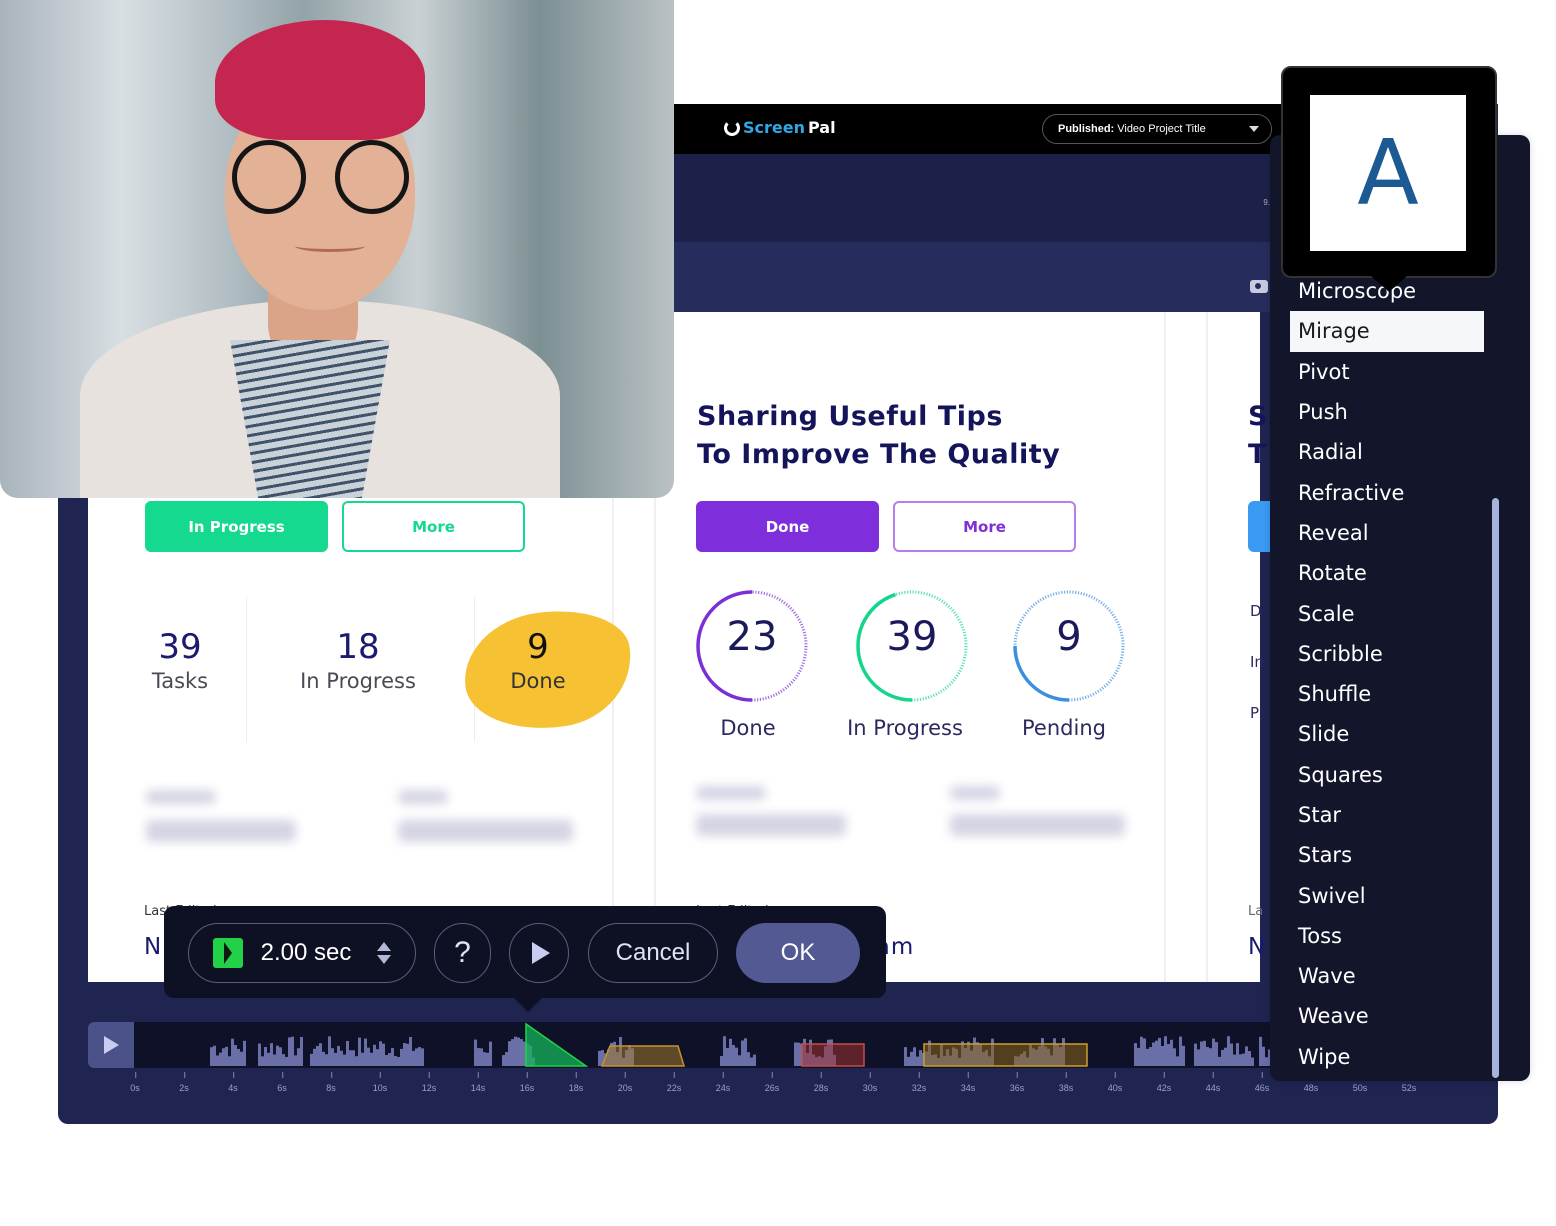  Describe the element at coordinates (968, 1082) in the screenshot. I see `tick-label: 34s` at that location.